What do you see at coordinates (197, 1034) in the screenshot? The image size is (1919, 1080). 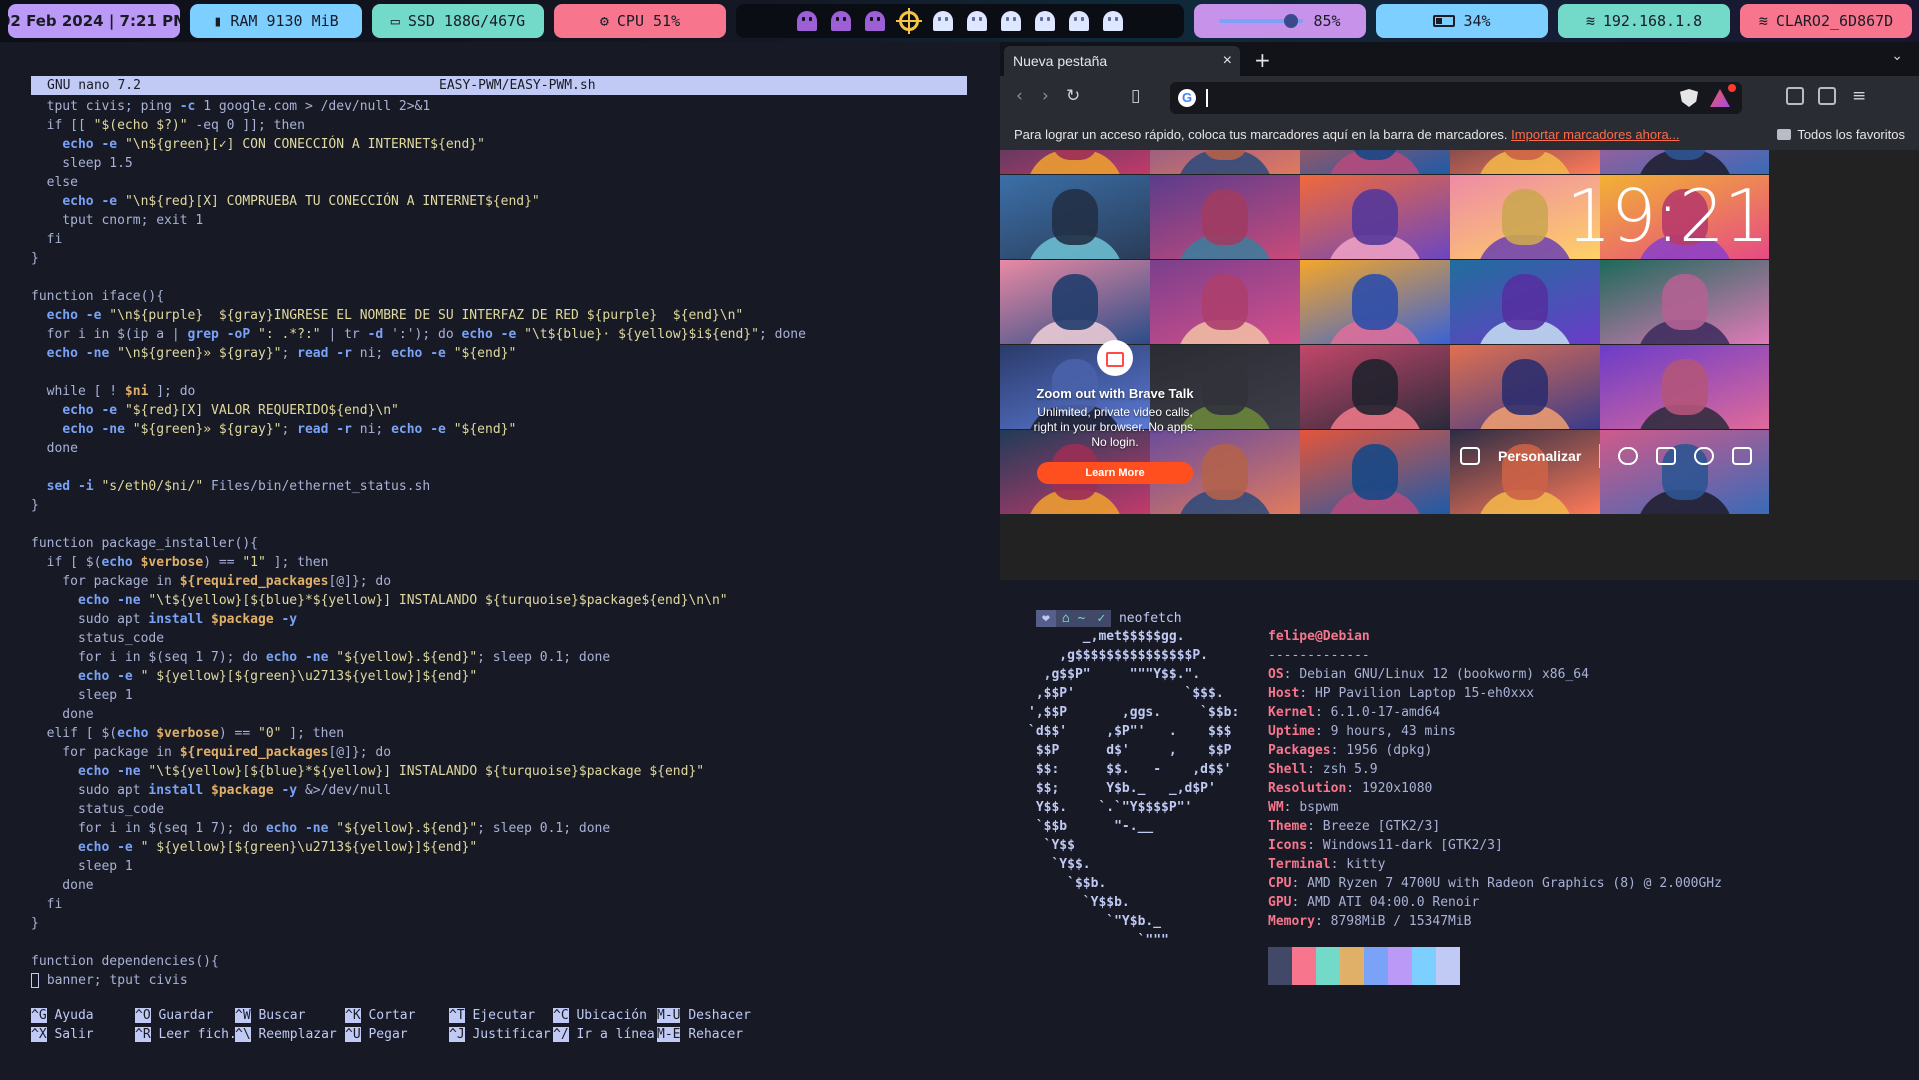 I see `shortcut-label: Leer fich.` at bounding box center [197, 1034].